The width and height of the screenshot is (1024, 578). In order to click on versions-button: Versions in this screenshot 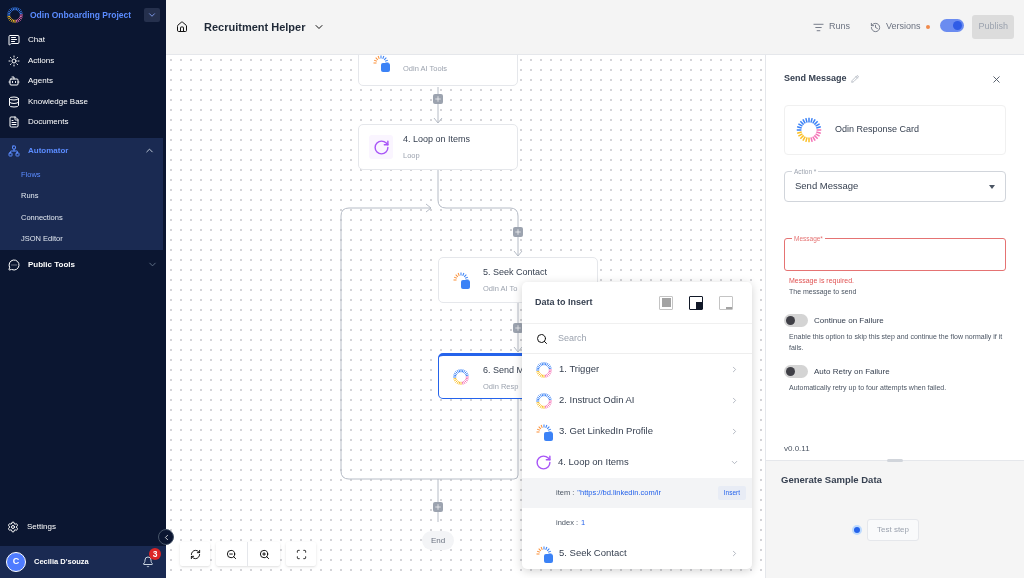, I will do `click(895, 27)`.